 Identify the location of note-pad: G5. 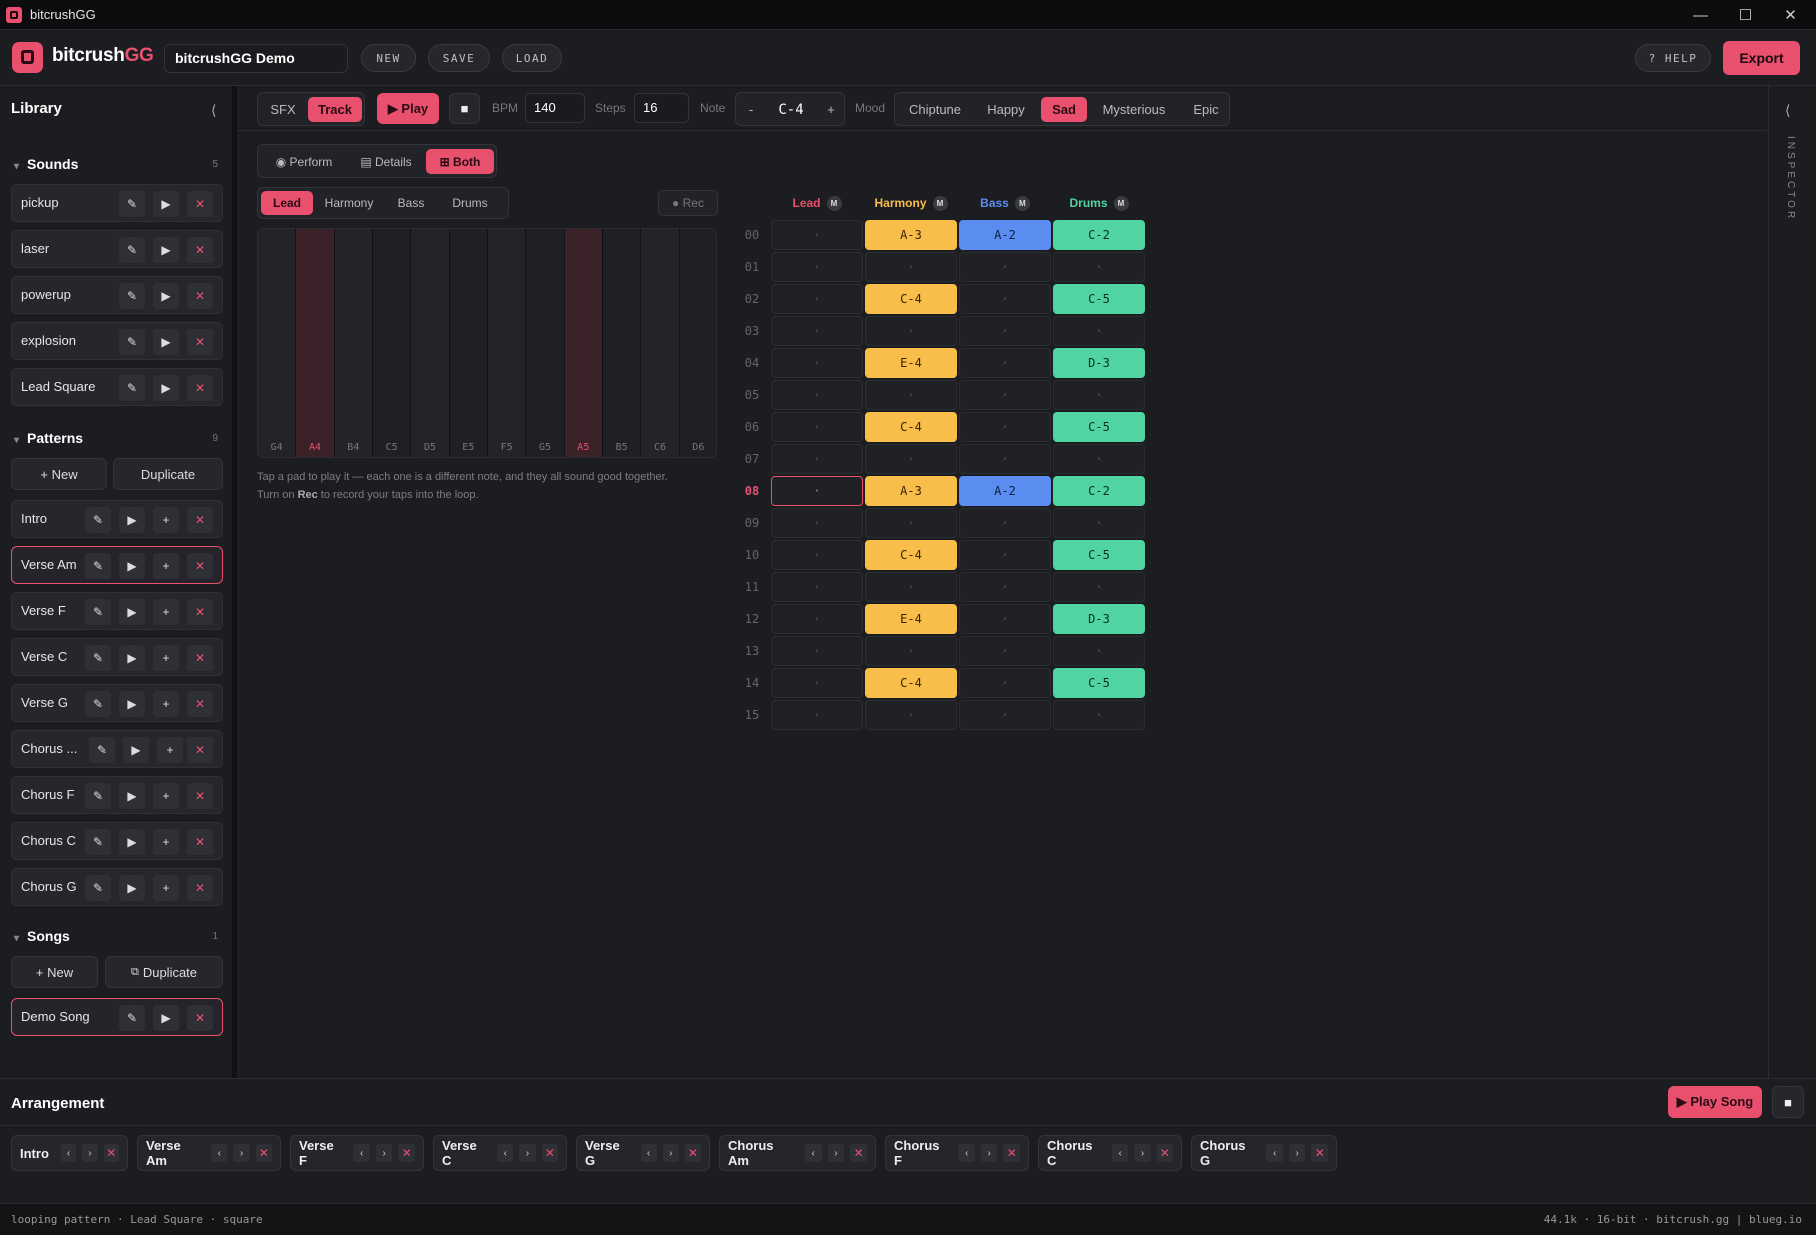
(545, 343).